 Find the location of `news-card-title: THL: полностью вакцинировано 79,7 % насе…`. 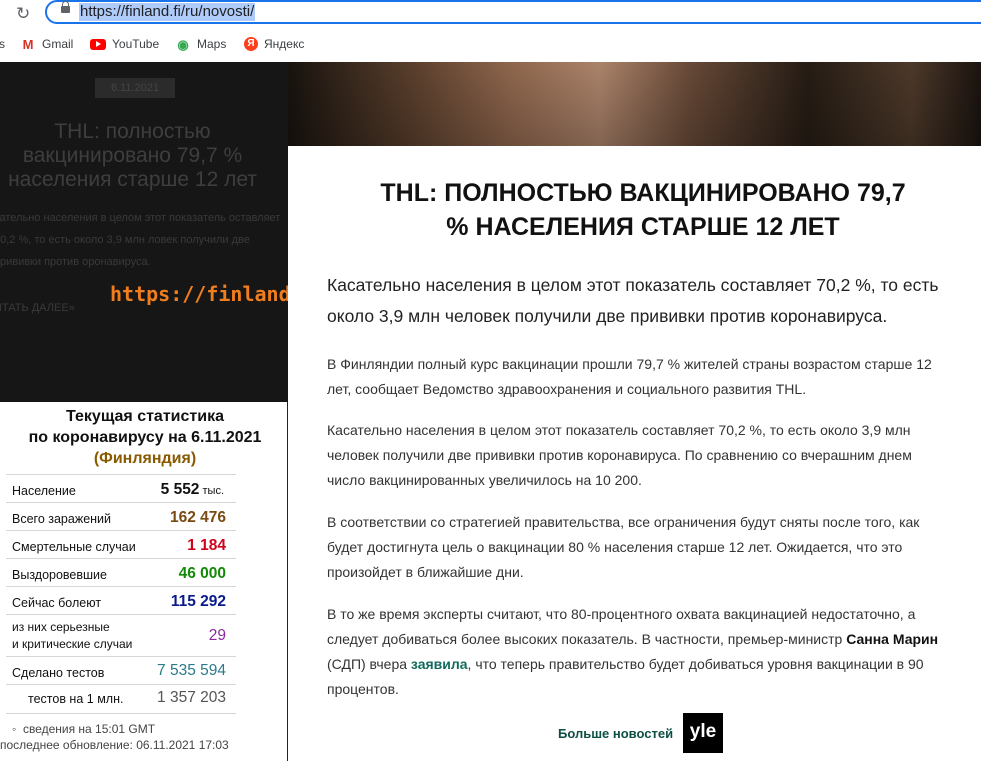

news-card-title: THL: полностью вакцинировано 79,7 % насе… is located at coordinates (137, 156).